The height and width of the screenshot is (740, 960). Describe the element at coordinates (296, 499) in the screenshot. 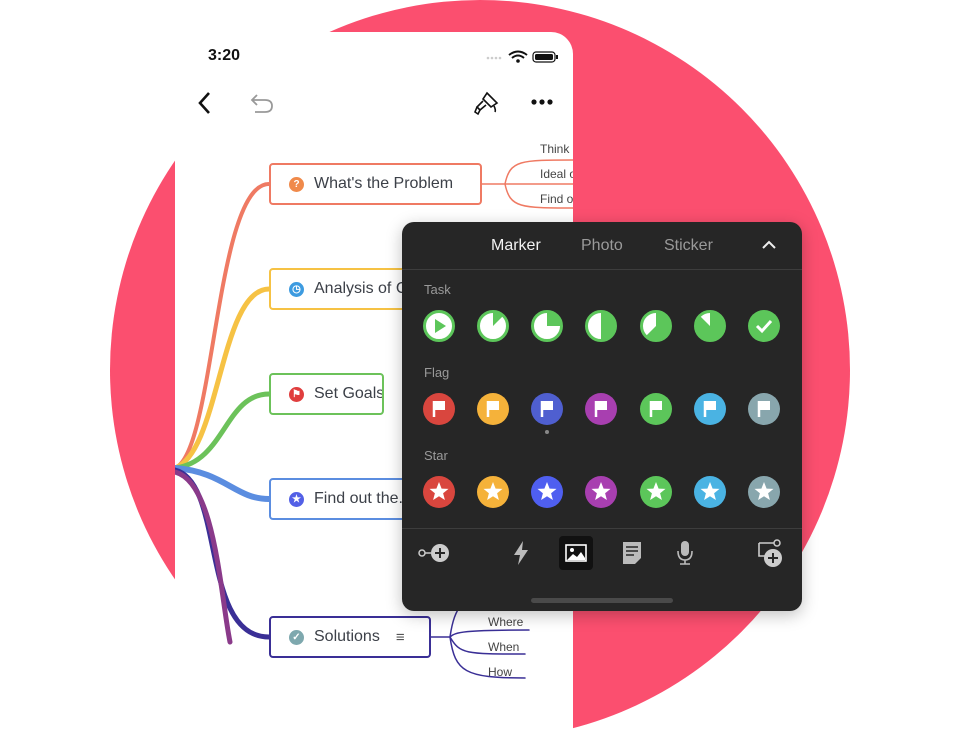

I see `star-icon: ★` at that location.